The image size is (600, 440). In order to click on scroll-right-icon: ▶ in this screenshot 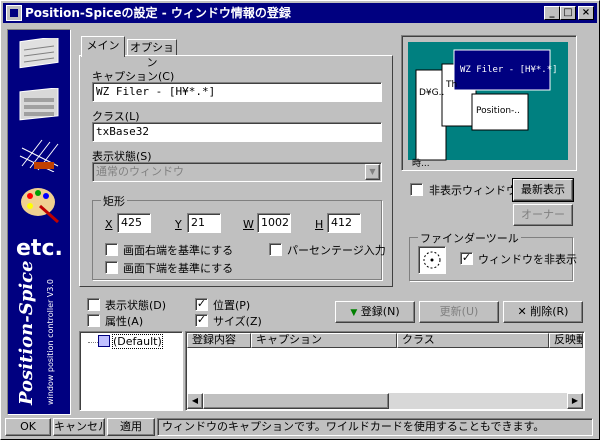, I will do `click(575, 401)`.